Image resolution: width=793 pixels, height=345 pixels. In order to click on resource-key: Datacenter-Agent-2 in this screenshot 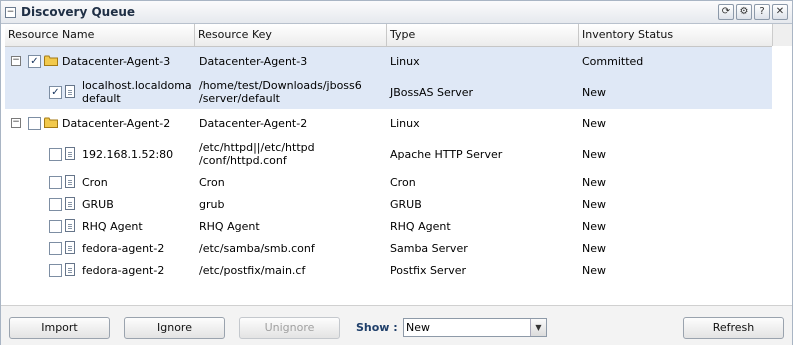, I will do `click(253, 123)`.